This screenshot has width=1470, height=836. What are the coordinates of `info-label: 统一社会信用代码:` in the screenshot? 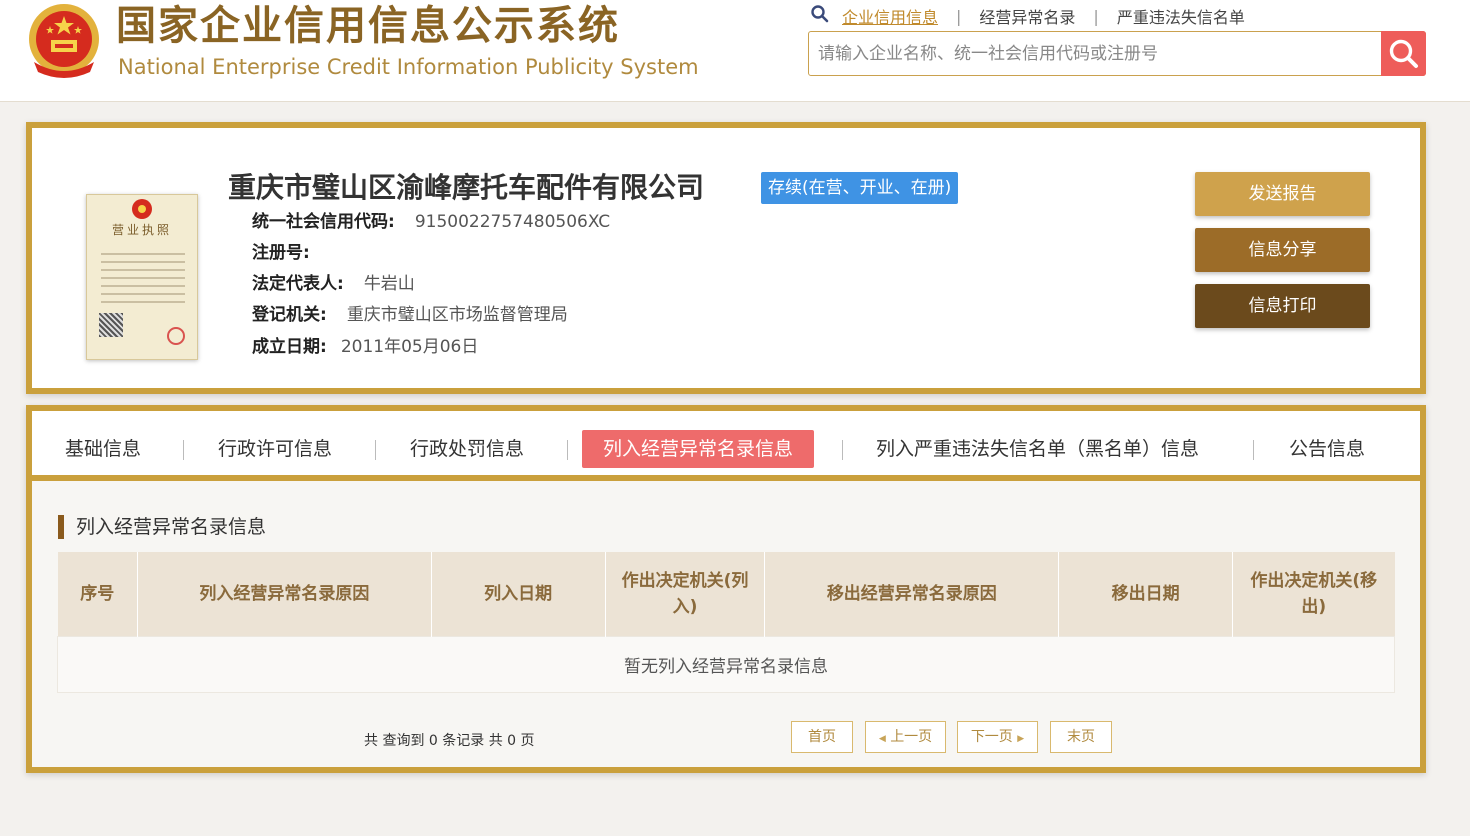 It's located at (323, 222).